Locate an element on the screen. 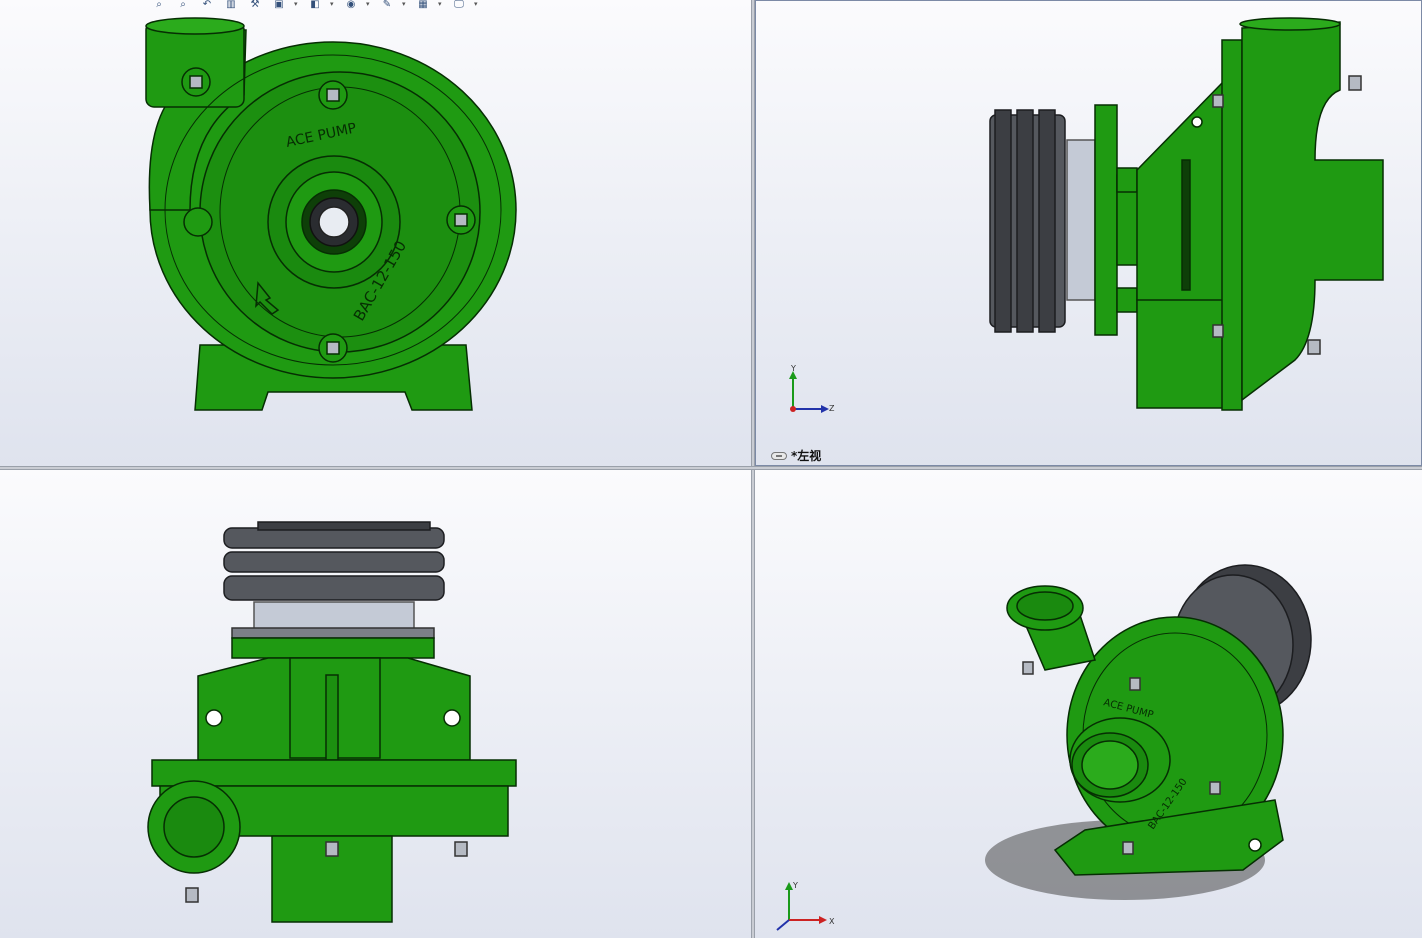 Image resolution: width=1422 pixels, height=938 pixels. viewport-label: *左视 is located at coordinates (796, 455).